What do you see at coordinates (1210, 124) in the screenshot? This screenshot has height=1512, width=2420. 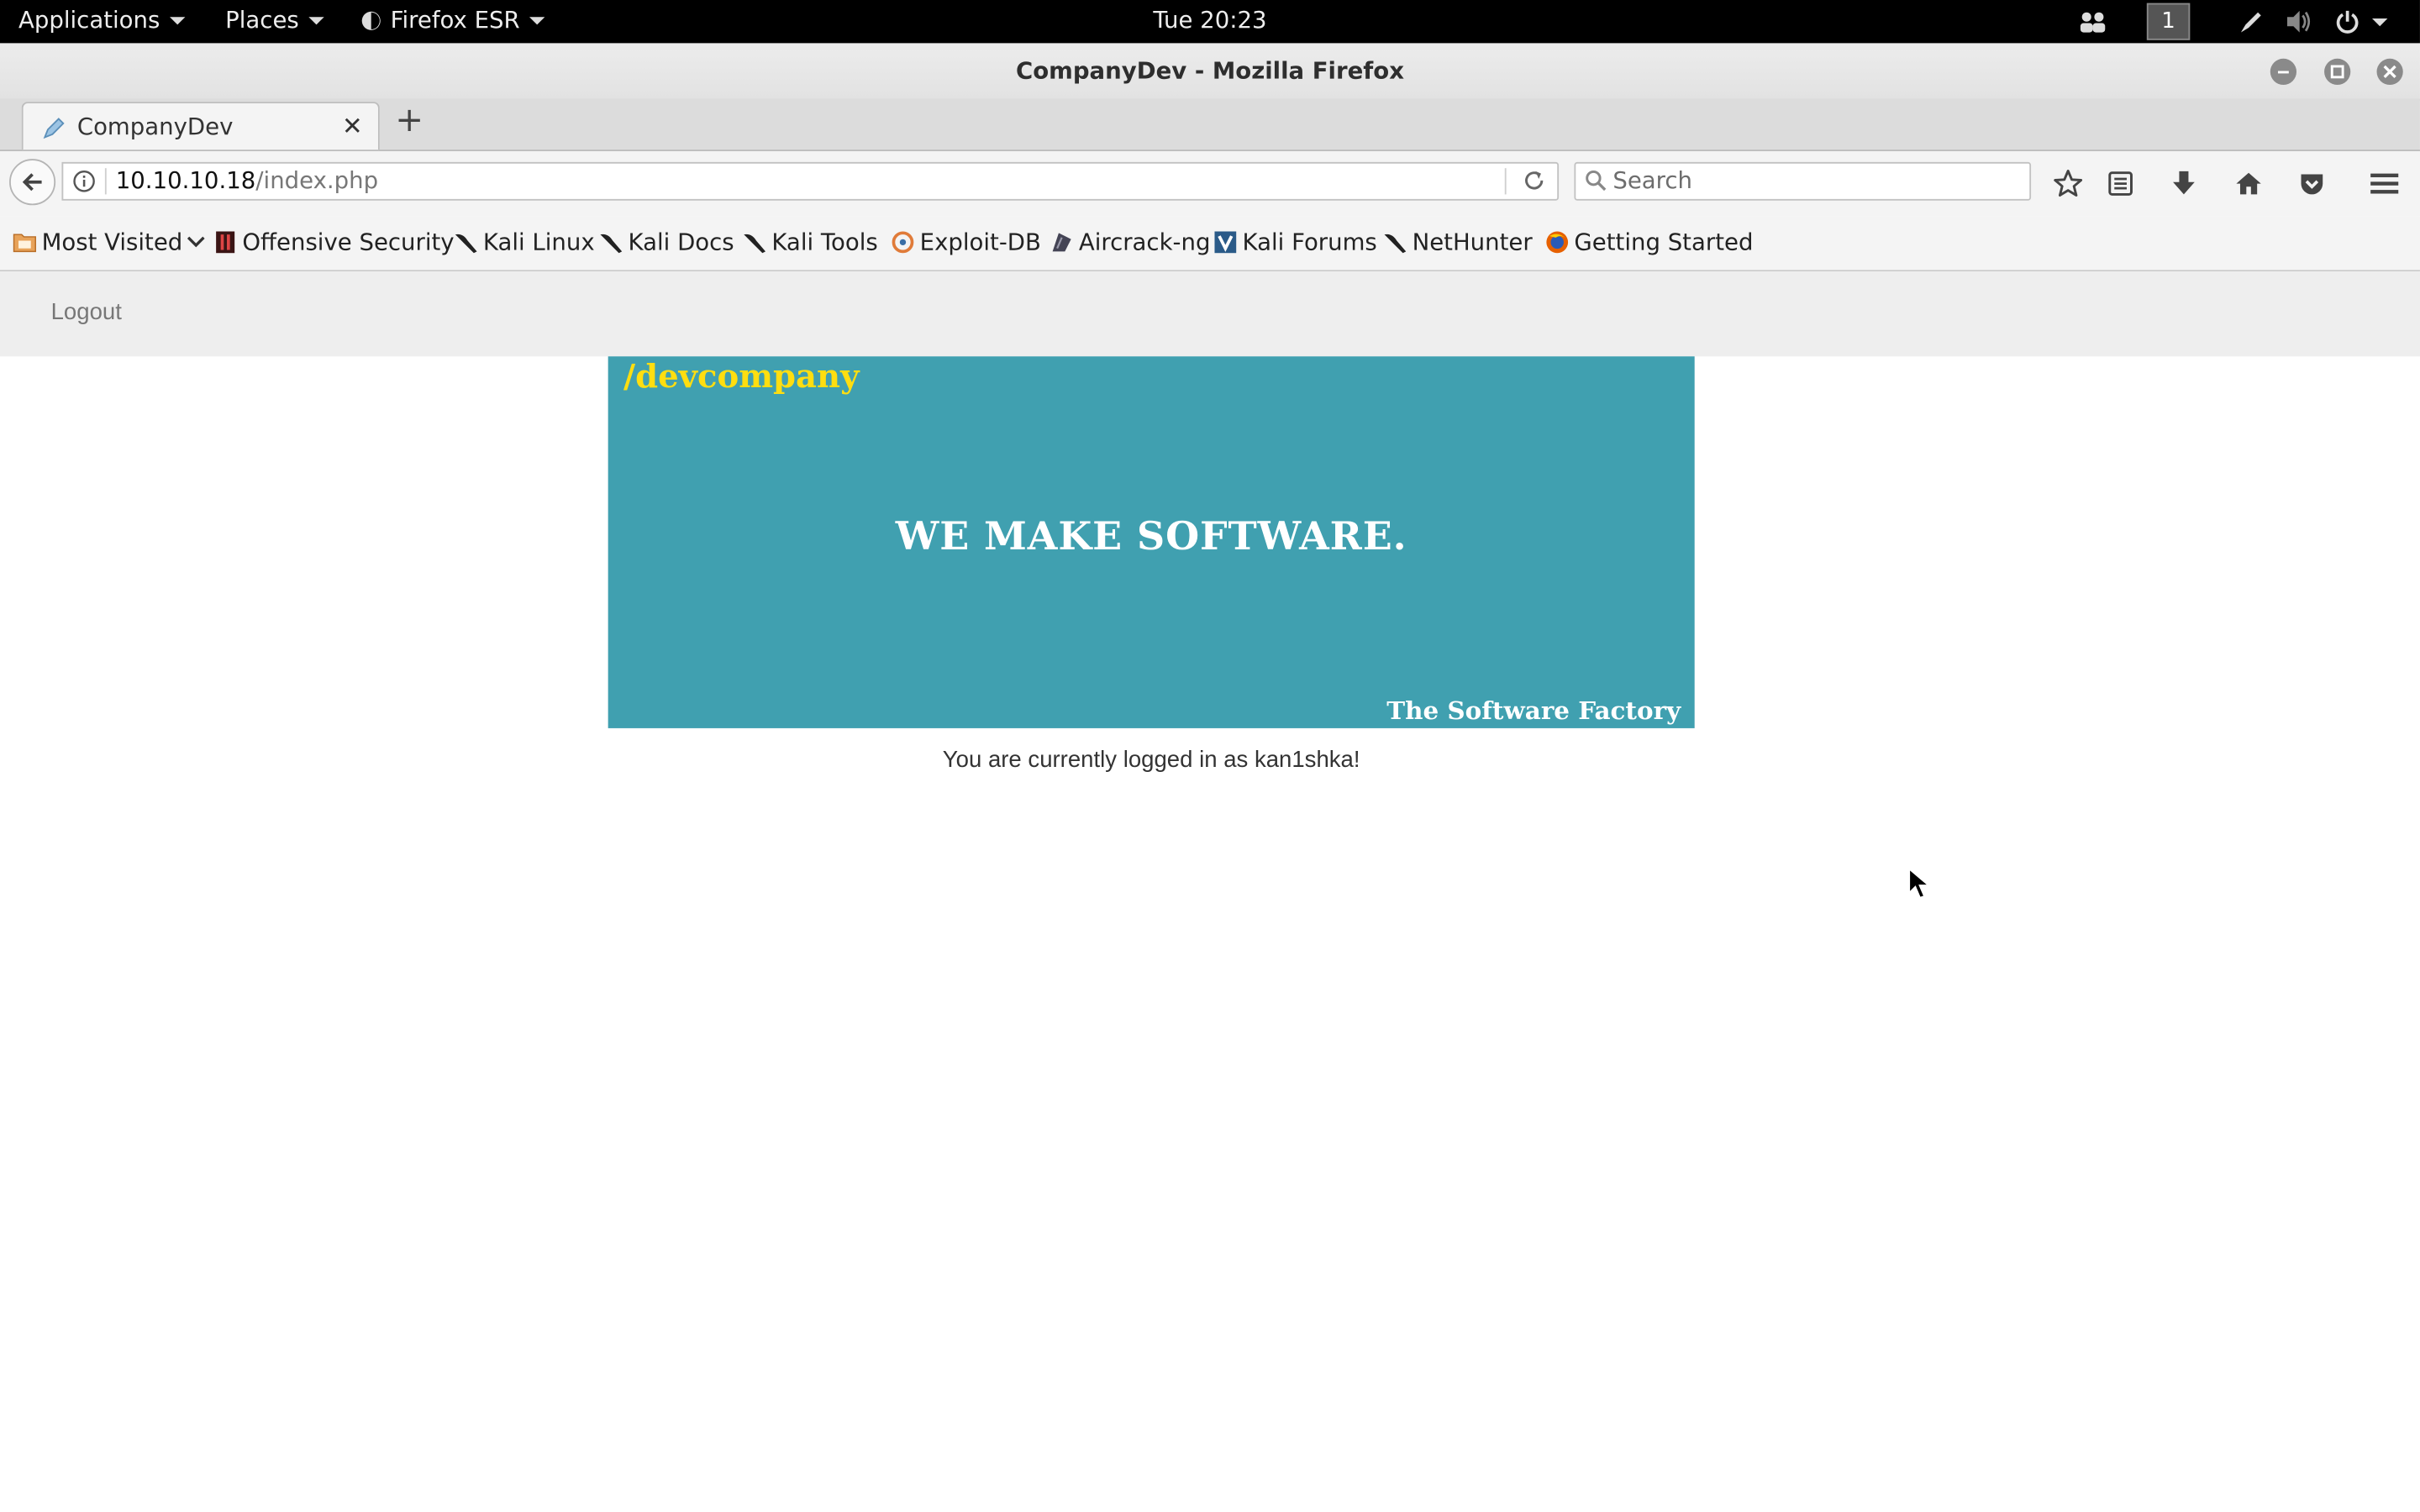 I see `tab-strip: CompanyDev ✕ +` at bounding box center [1210, 124].